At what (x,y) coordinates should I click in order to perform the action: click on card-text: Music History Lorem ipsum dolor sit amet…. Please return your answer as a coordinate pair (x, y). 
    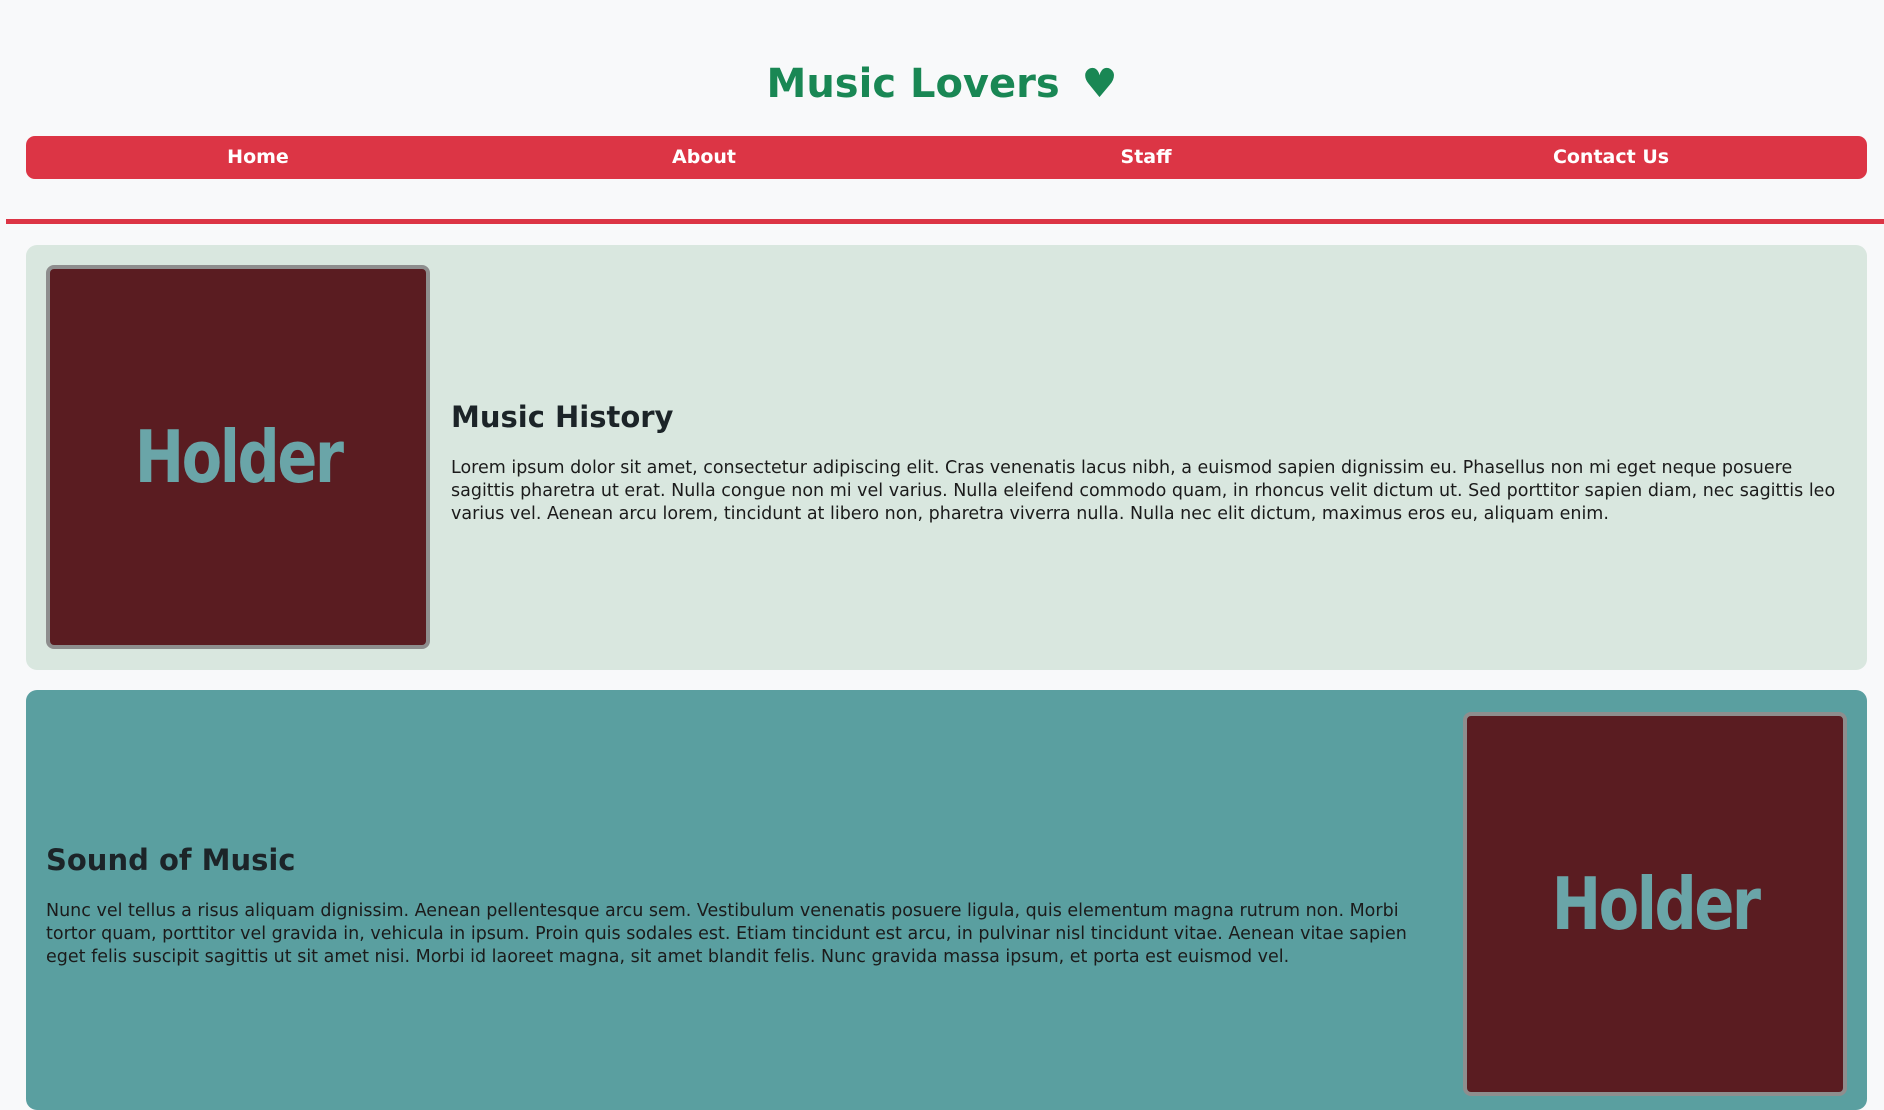
    Looking at the image, I should click on (1151, 461).